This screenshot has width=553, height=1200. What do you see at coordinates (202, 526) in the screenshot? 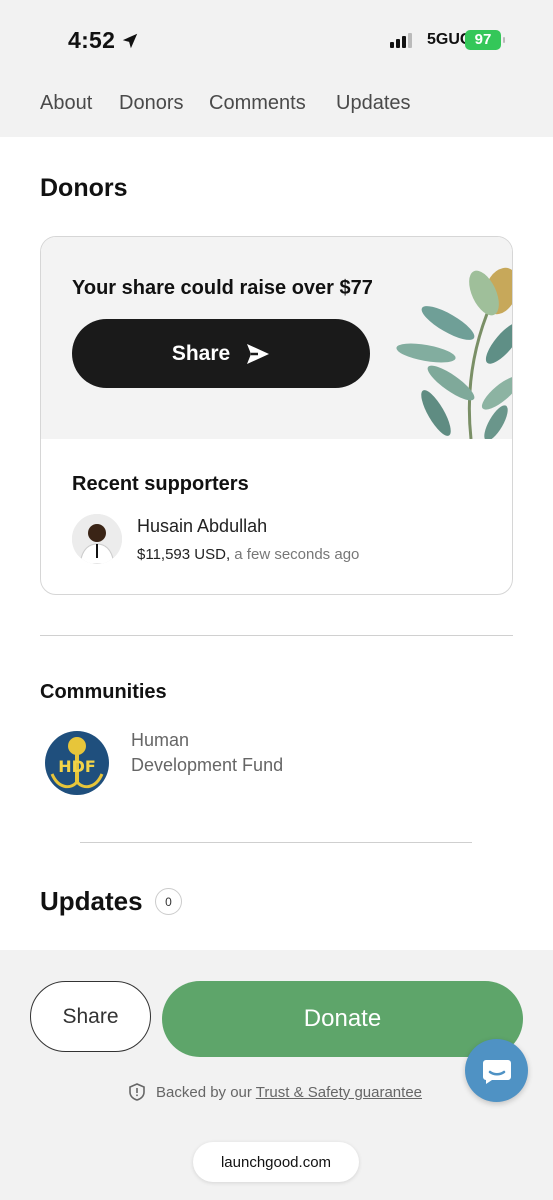
I see `supporter-name: Husain Abdullah` at bounding box center [202, 526].